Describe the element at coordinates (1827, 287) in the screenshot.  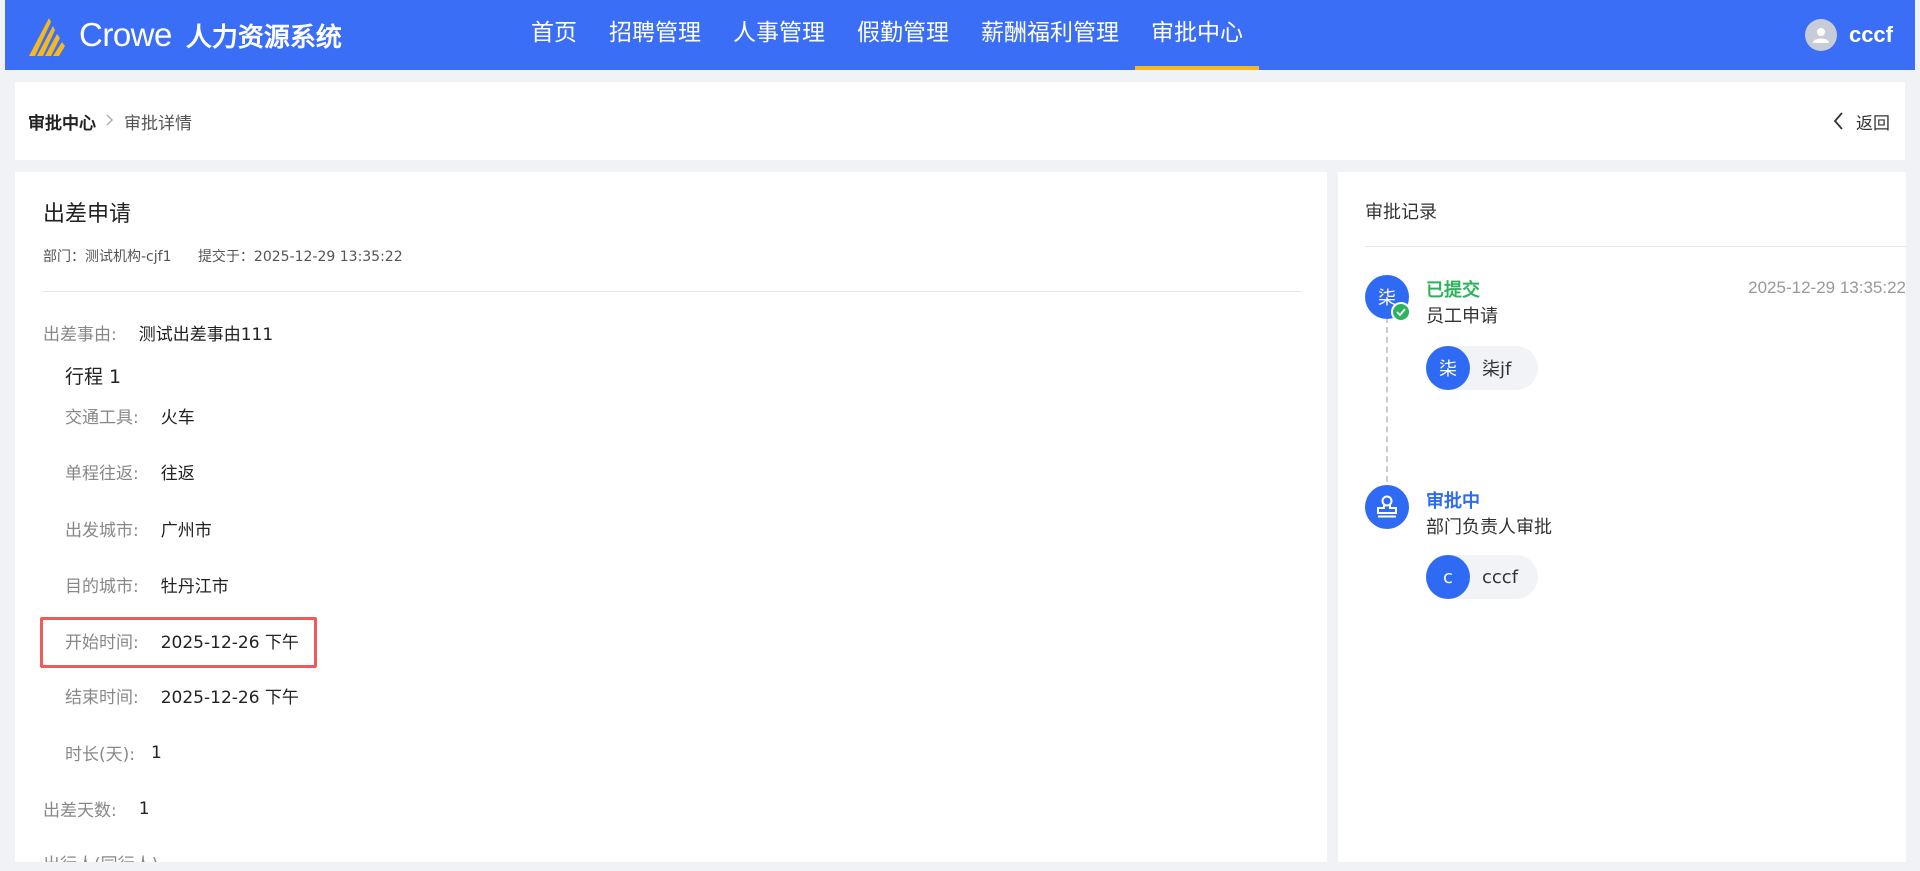
I see `step-time: 2025-12-29 13:35:22` at that location.